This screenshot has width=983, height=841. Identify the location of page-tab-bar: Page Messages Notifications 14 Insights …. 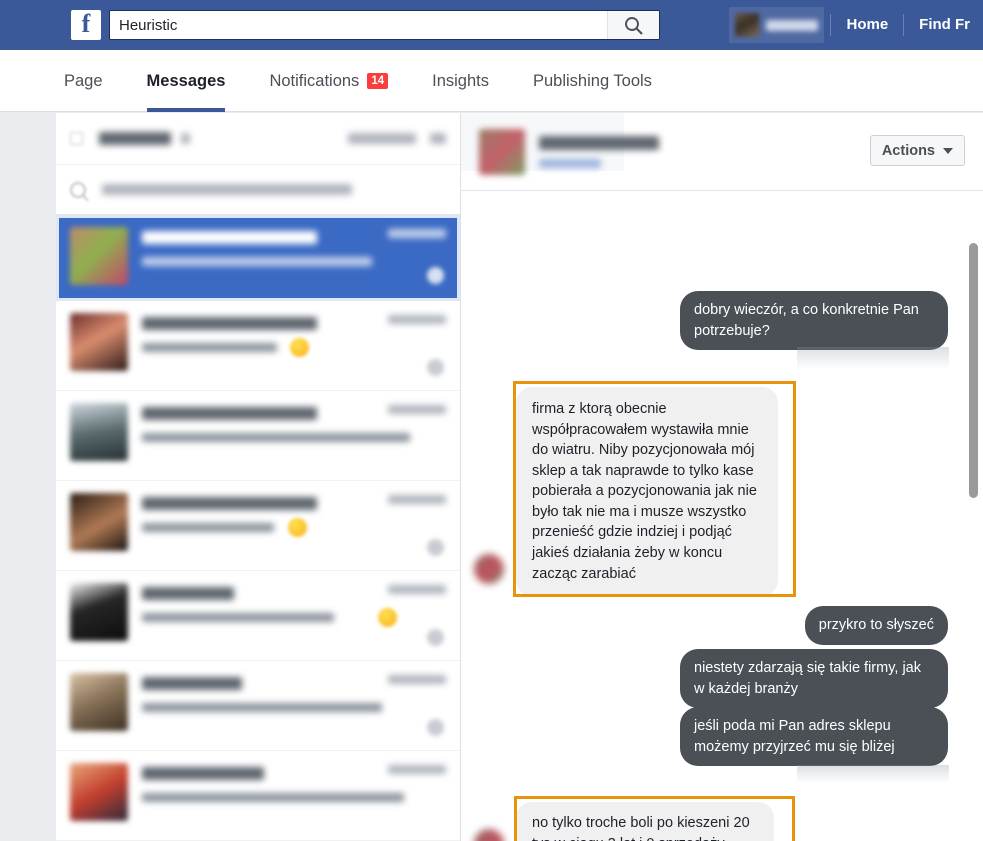
(491, 81).